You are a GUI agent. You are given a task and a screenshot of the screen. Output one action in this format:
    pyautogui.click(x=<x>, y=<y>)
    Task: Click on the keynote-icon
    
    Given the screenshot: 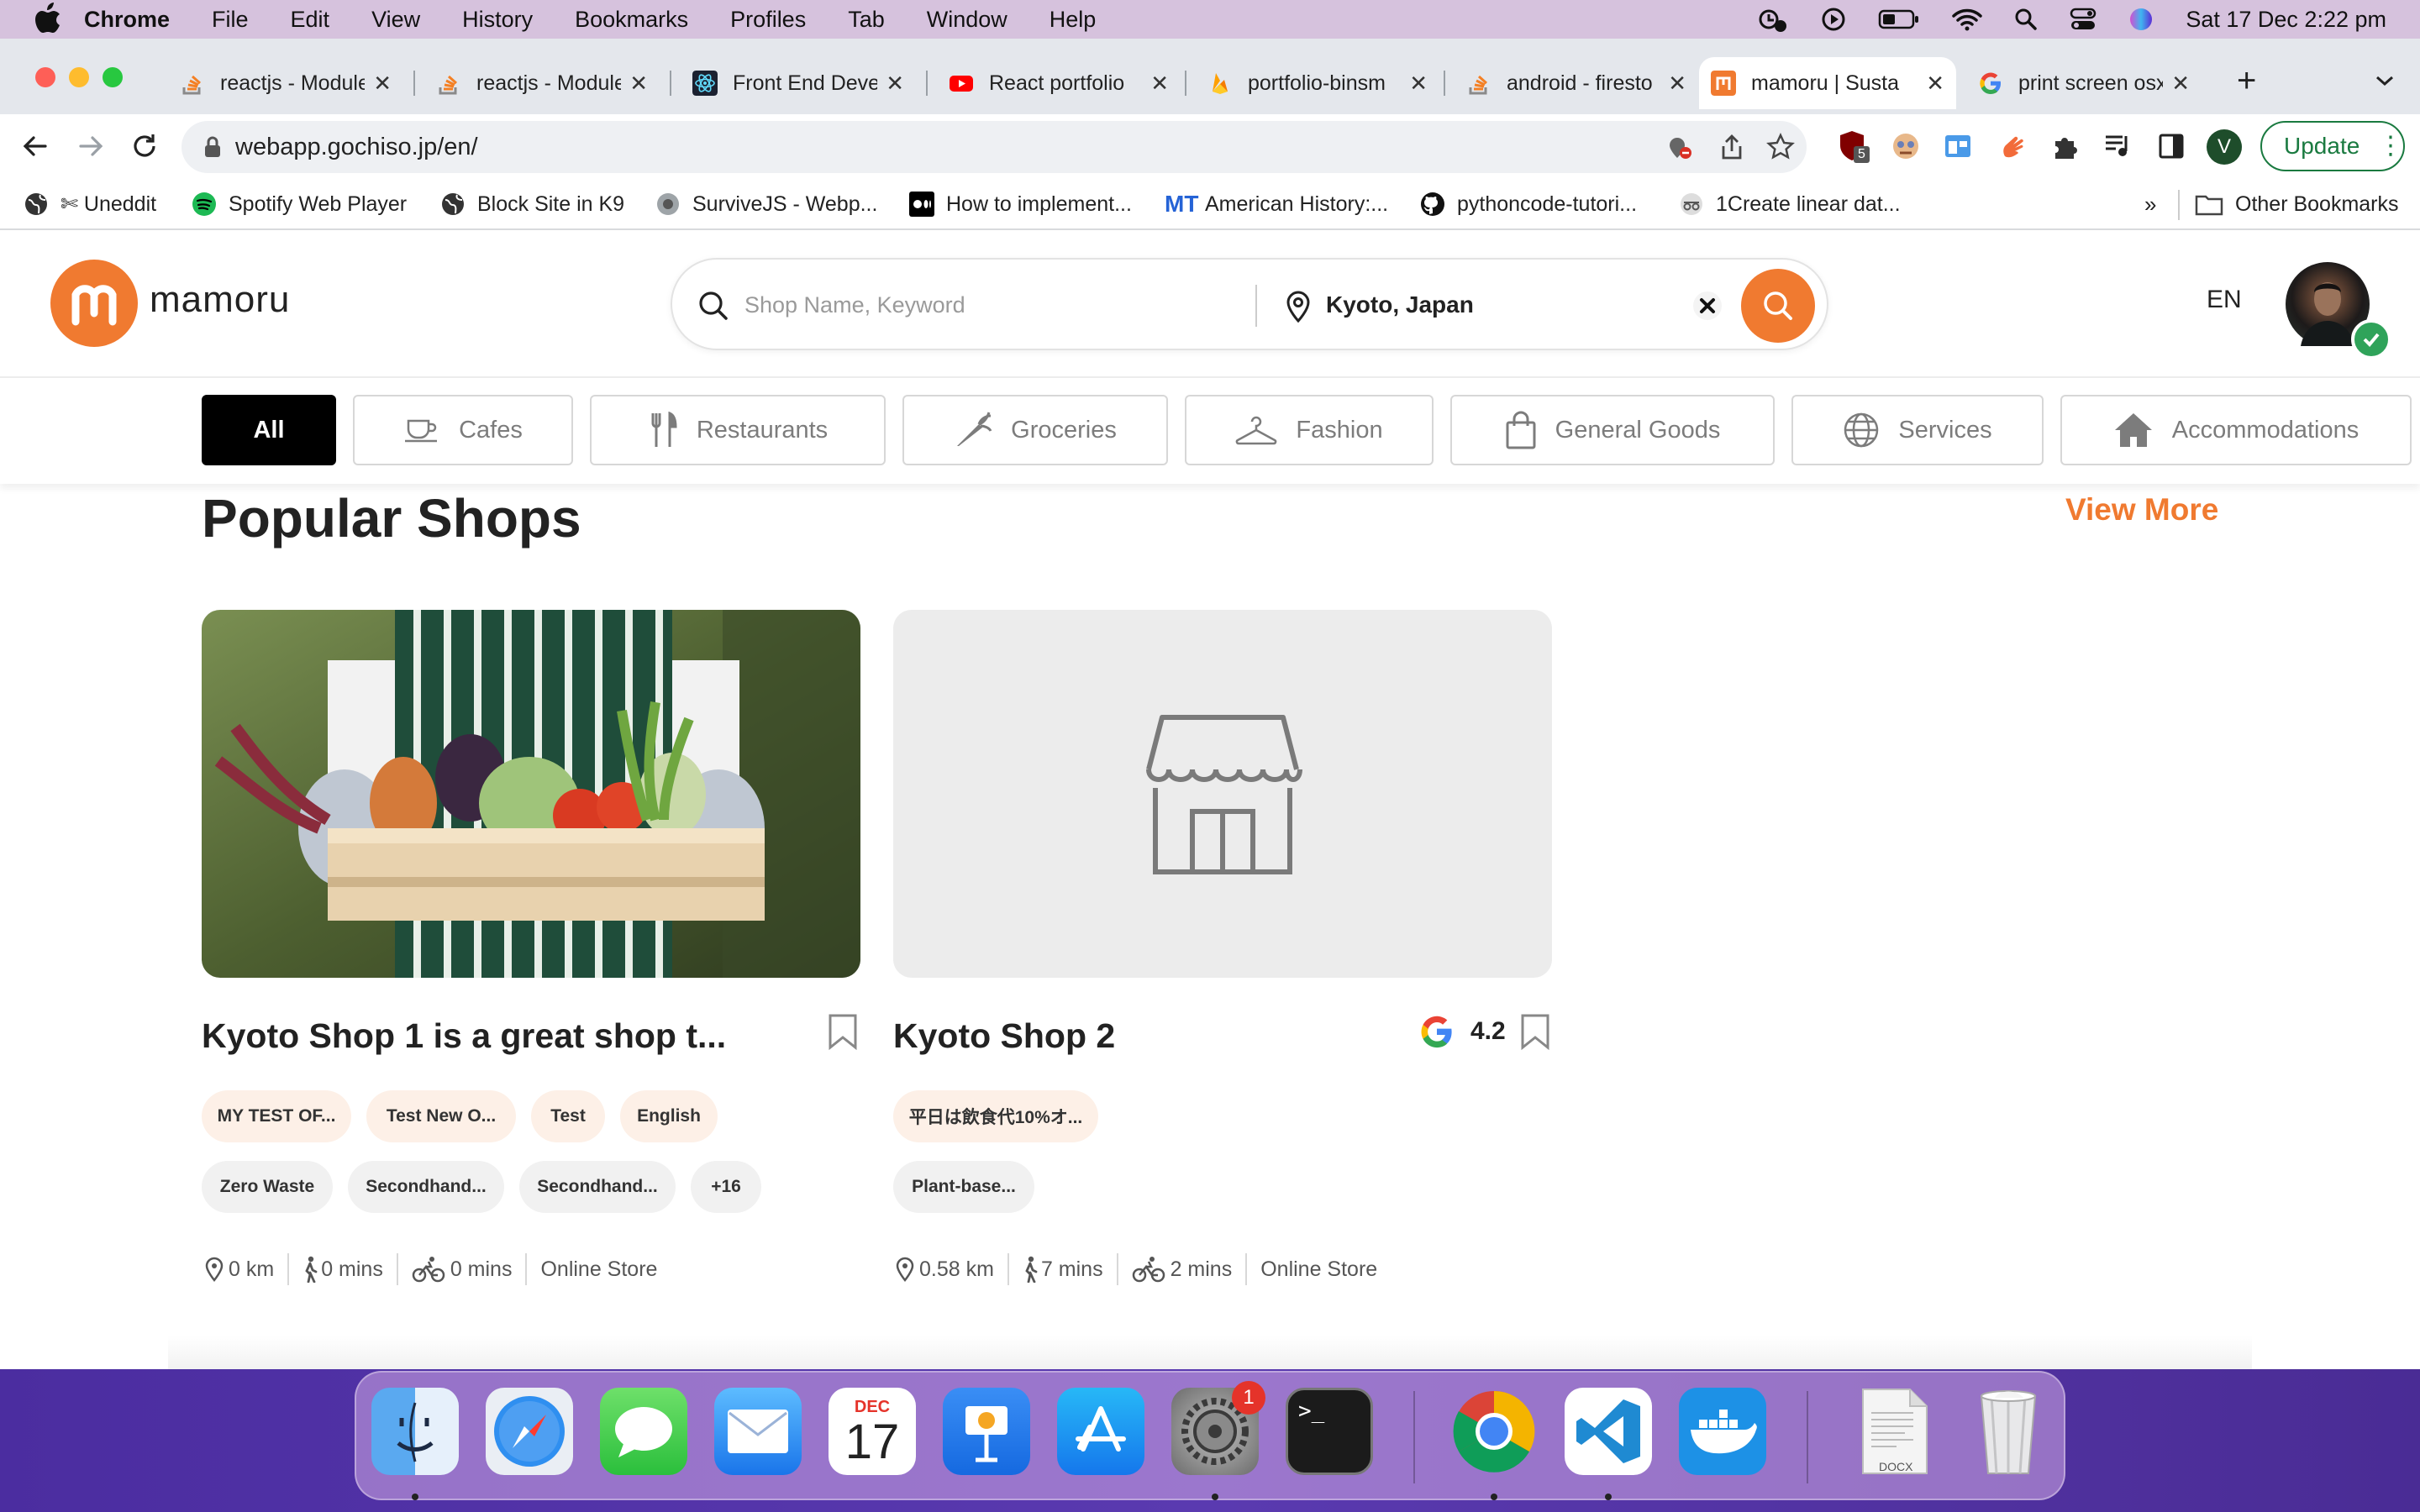 What is the action you would take?
    pyautogui.click(x=987, y=1431)
    